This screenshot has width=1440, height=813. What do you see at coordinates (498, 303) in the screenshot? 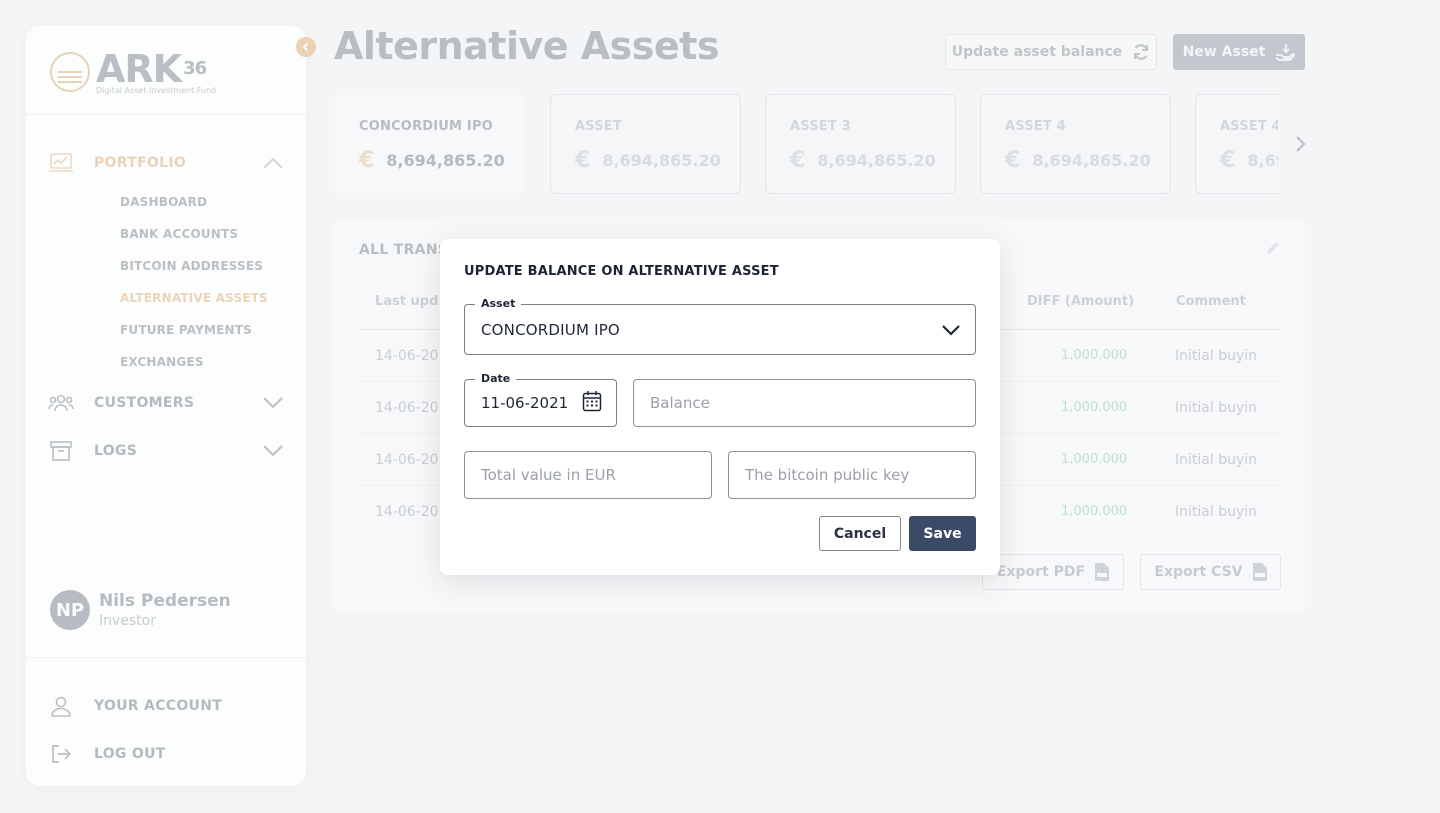
I see `asset-label: Asset` at bounding box center [498, 303].